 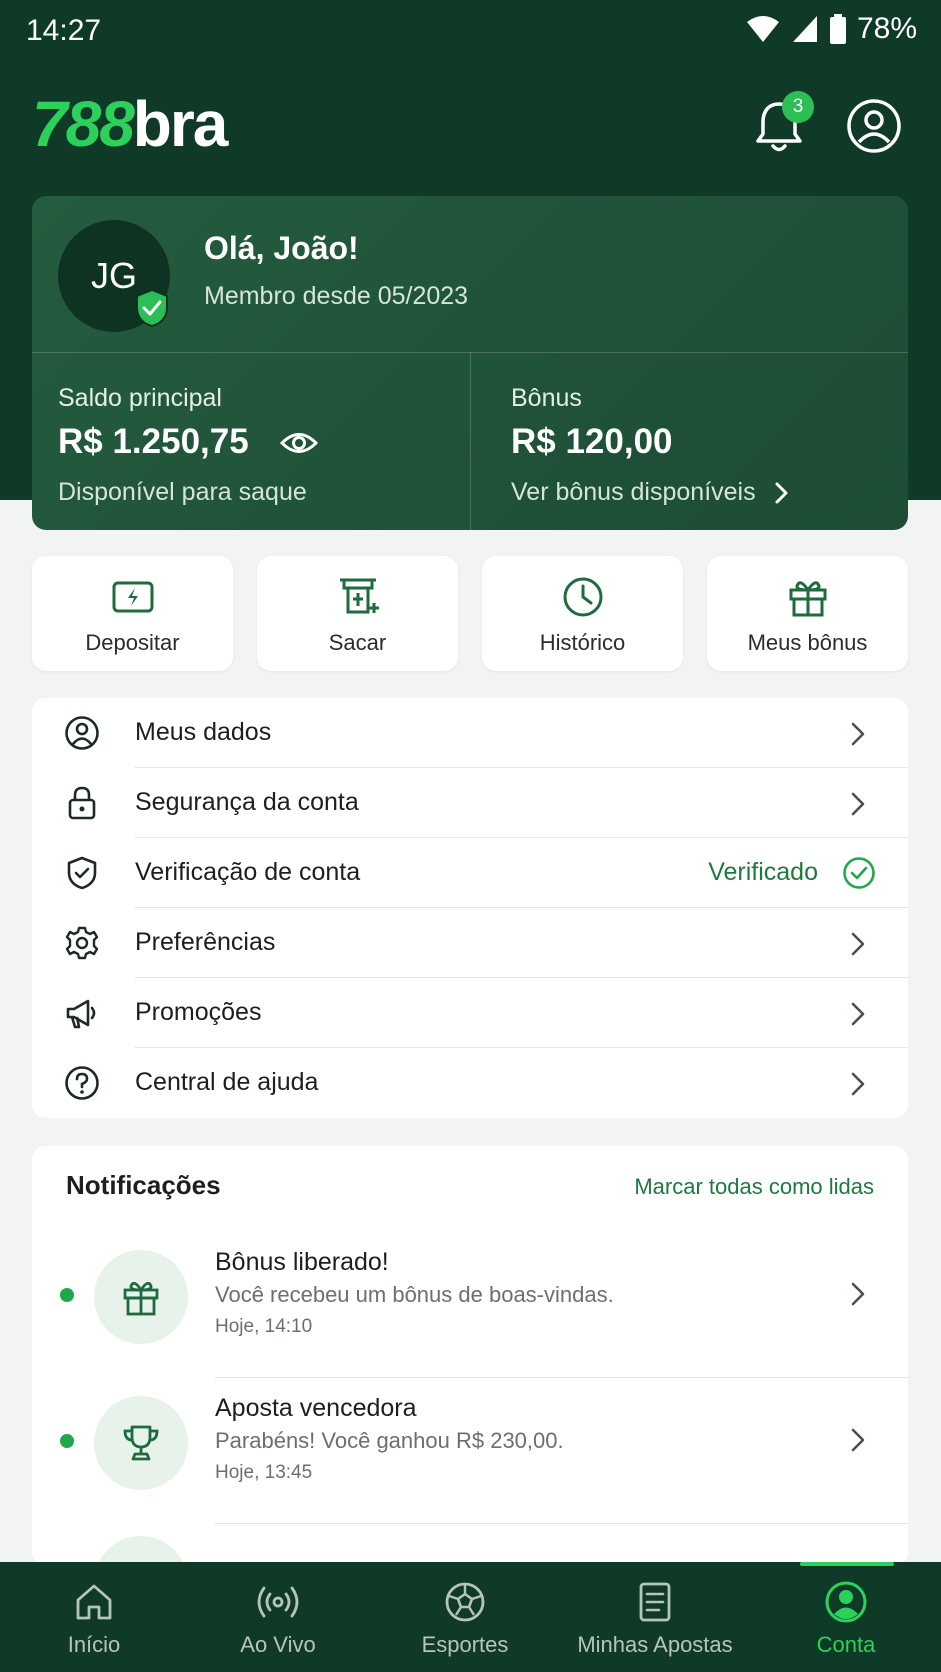 What do you see at coordinates (64, 30) in the screenshot?
I see `status-time: 14:27` at bounding box center [64, 30].